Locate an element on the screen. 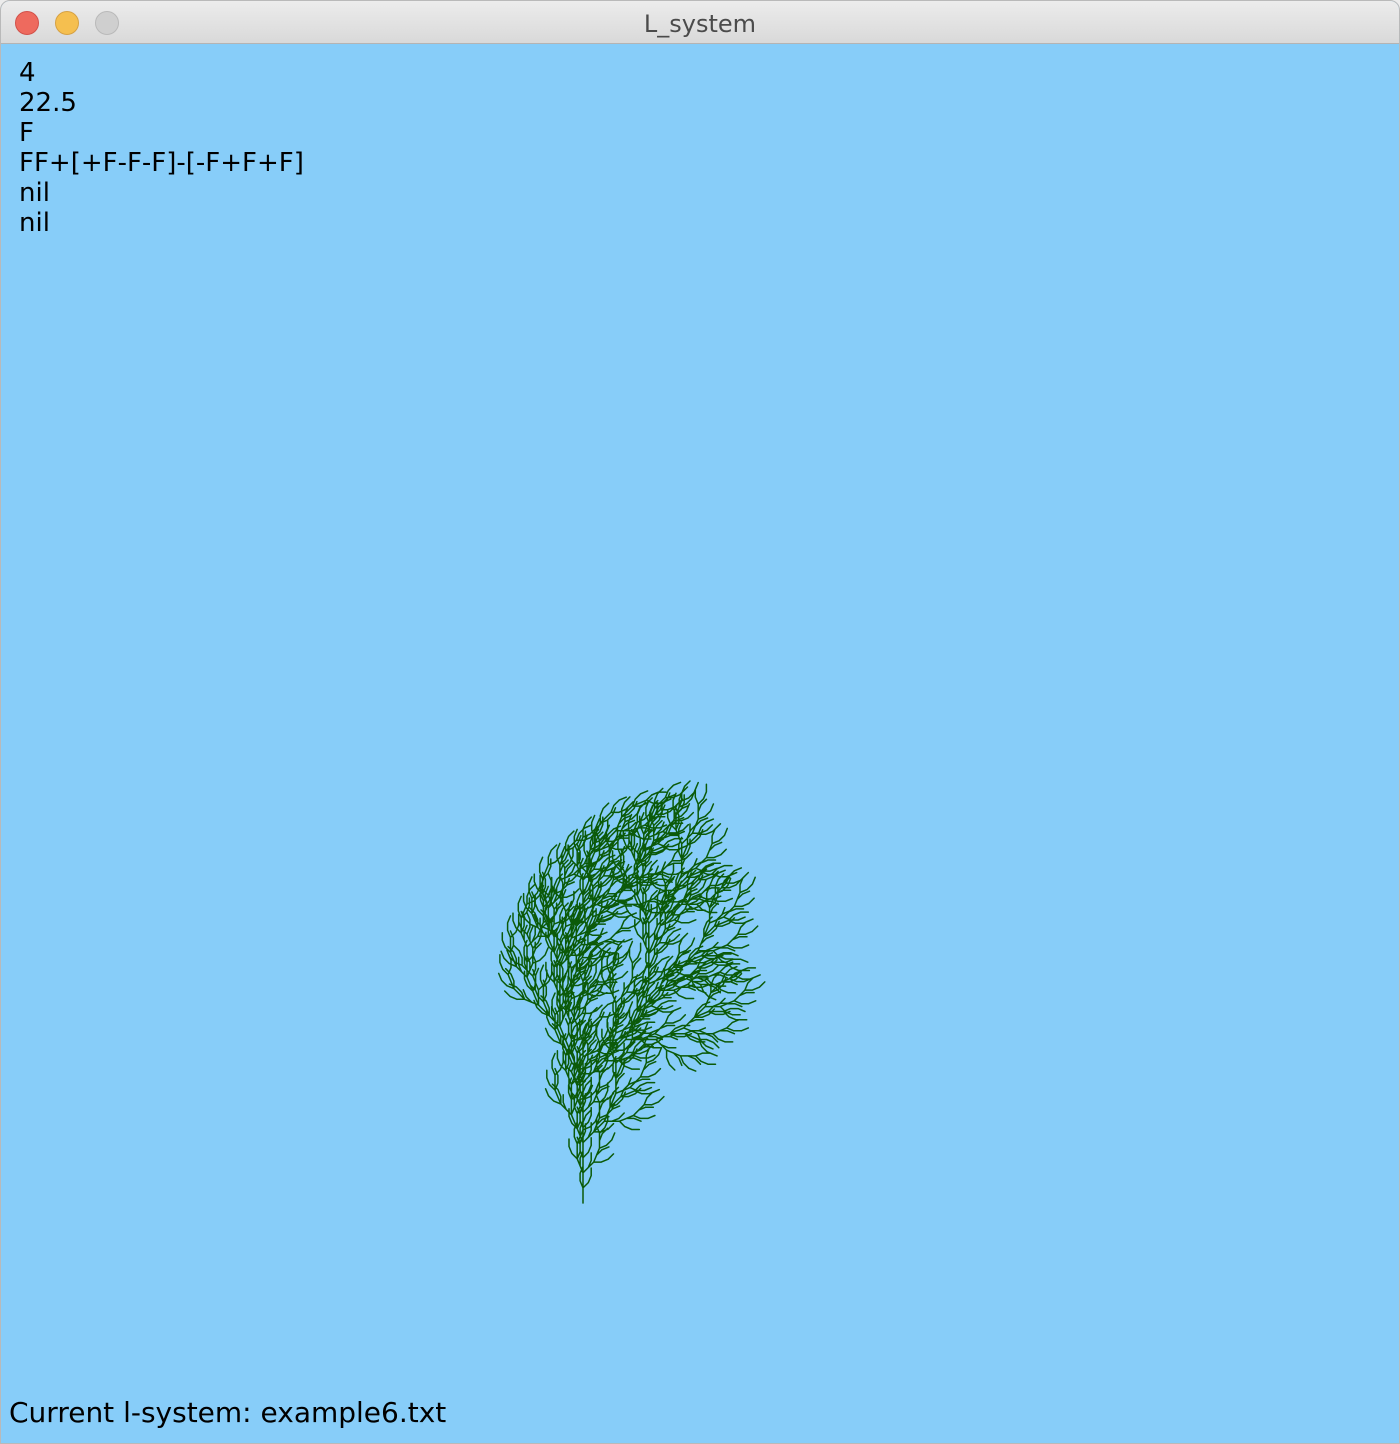  param-iterations: 4 is located at coordinates (27, 73).